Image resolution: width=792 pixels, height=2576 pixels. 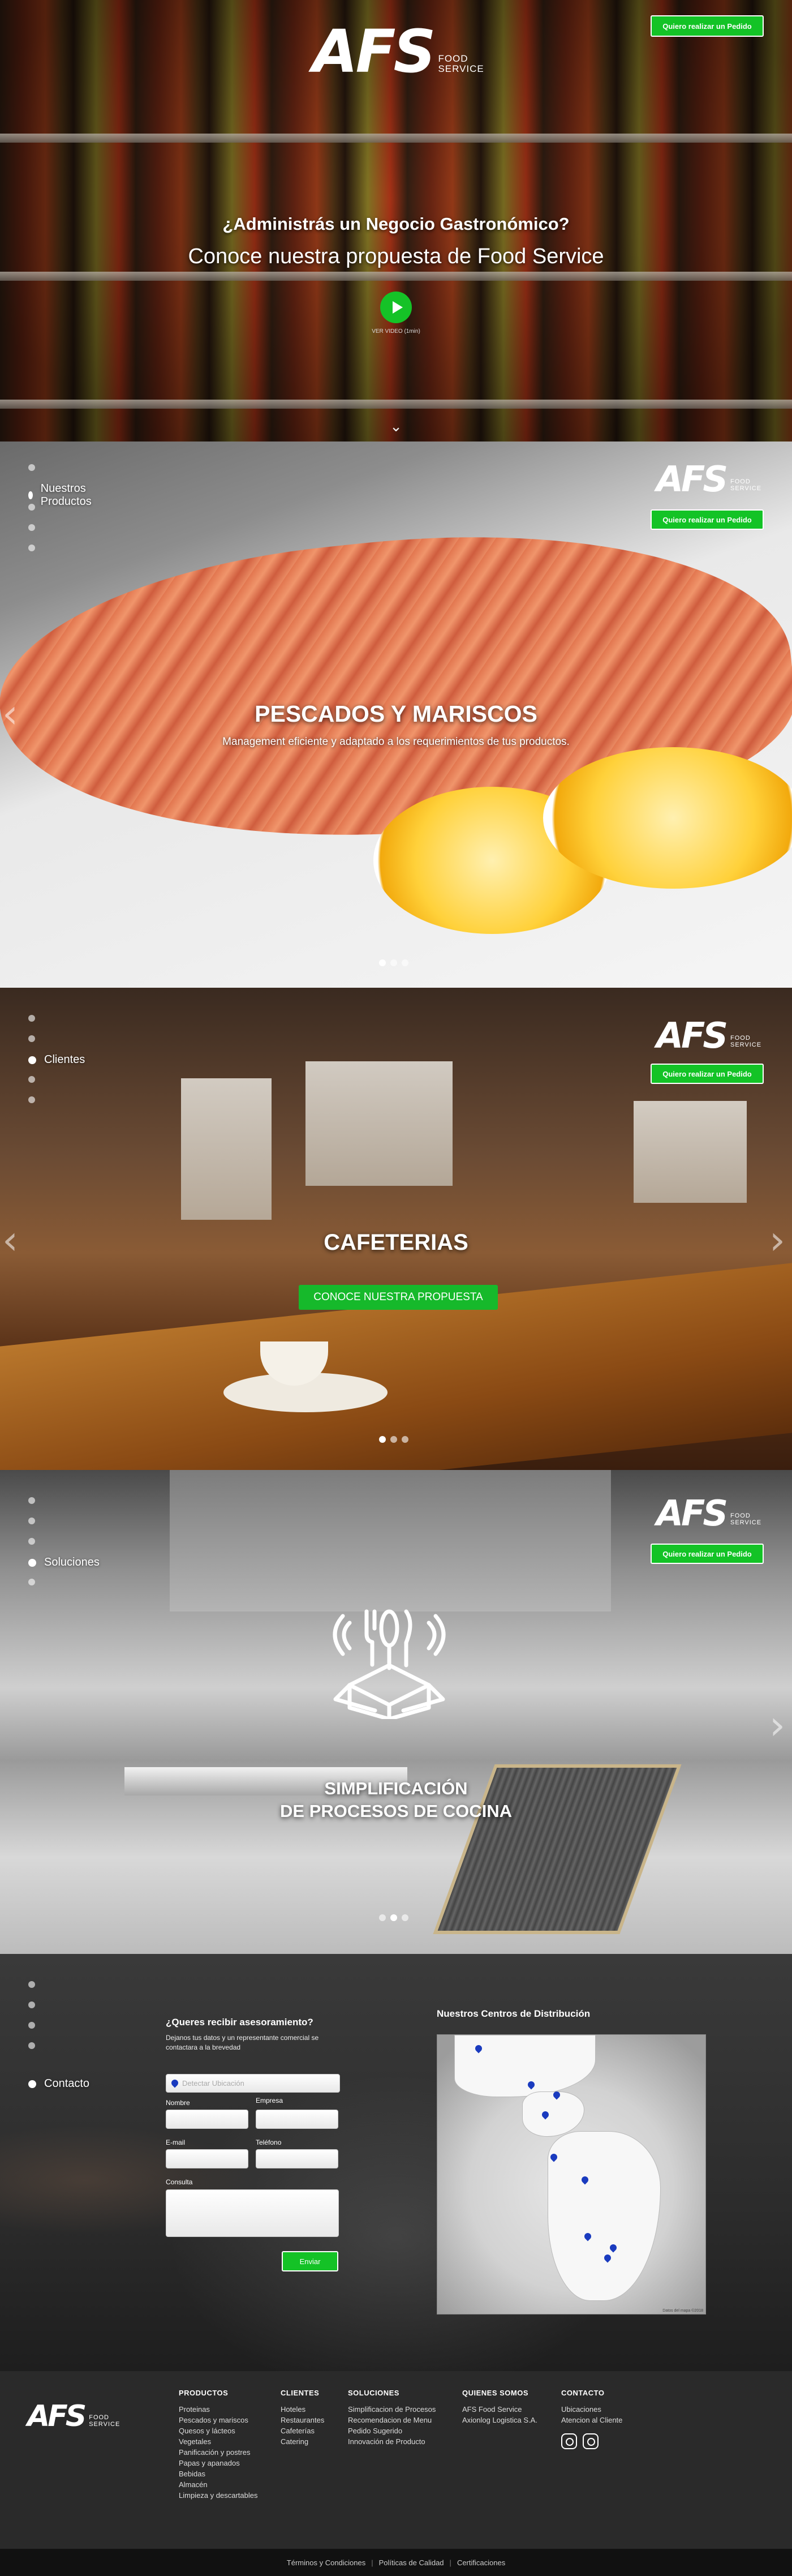 I want to click on footer-column-contact: CONTACTO Ubicaciones Atencion al Cliente, so click(x=591, y=2410).